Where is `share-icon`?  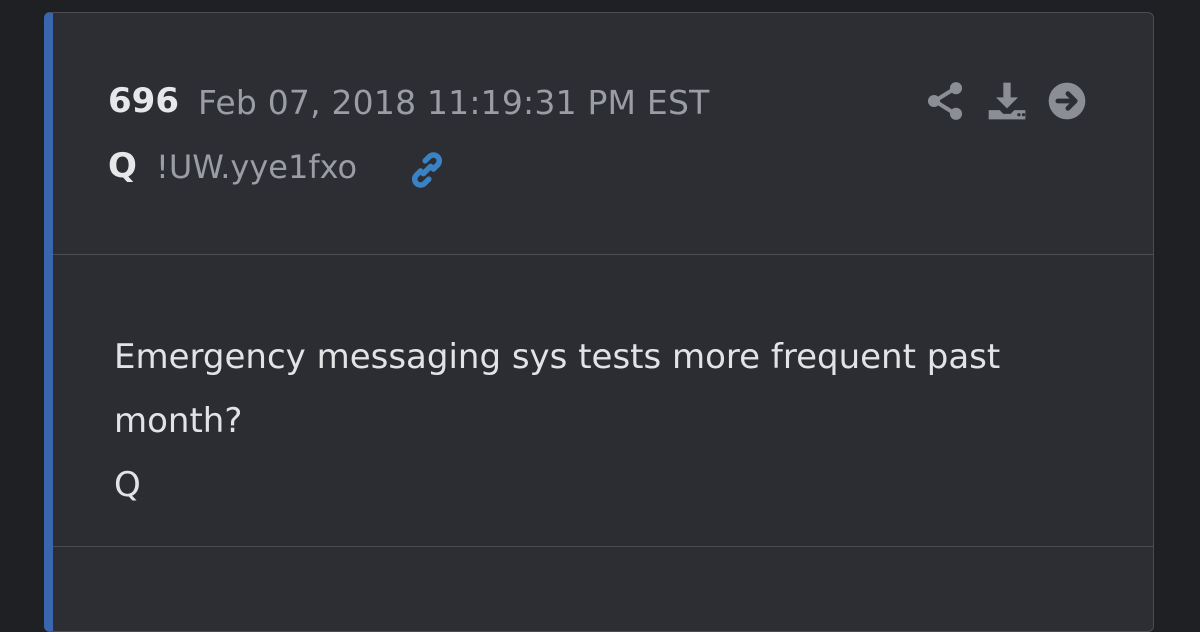 share-icon is located at coordinates (945, 101).